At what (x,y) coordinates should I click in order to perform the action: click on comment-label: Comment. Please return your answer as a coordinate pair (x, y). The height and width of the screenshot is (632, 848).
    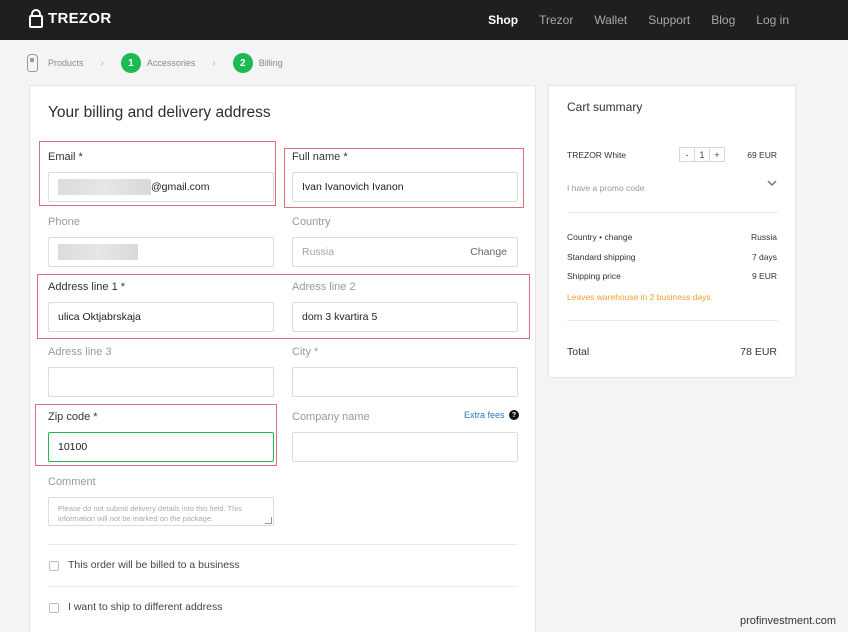
    Looking at the image, I should click on (72, 482).